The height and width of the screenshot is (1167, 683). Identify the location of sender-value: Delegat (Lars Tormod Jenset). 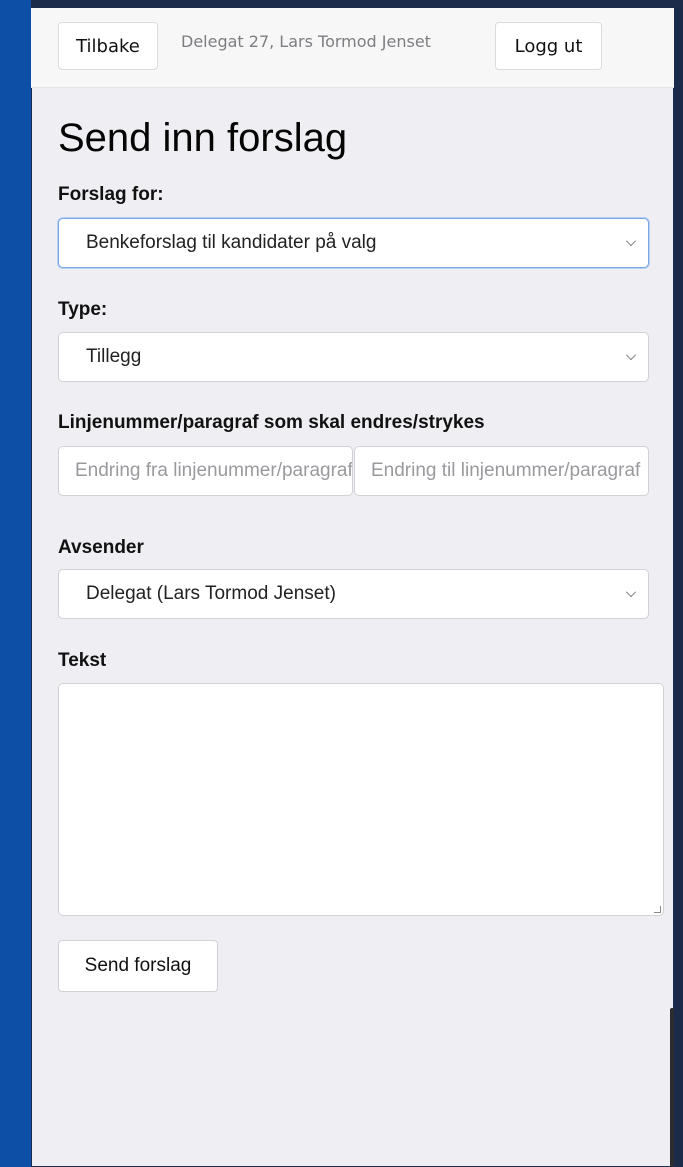
(211, 593).